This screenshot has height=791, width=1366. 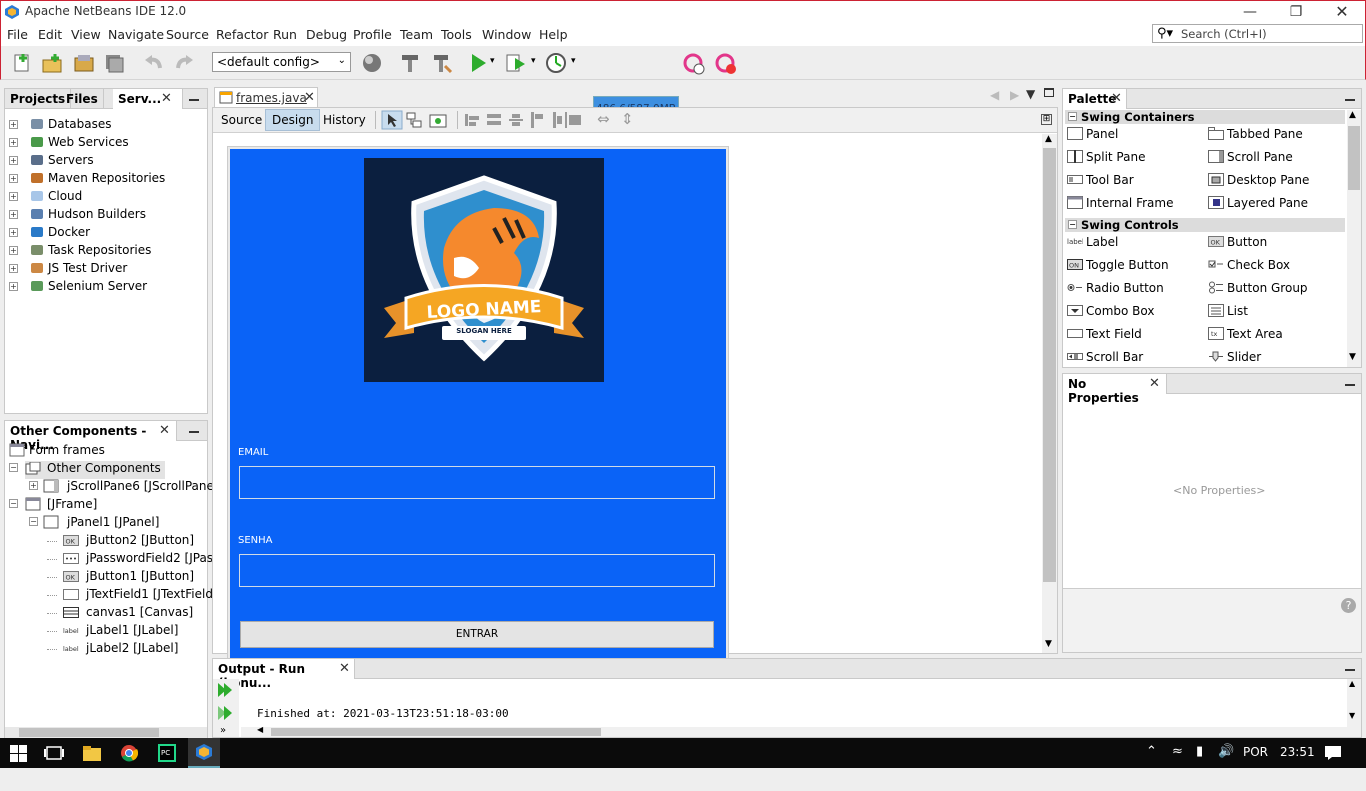 I want to click on debug-dropdown-icon: ▾, so click(x=533, y=61).